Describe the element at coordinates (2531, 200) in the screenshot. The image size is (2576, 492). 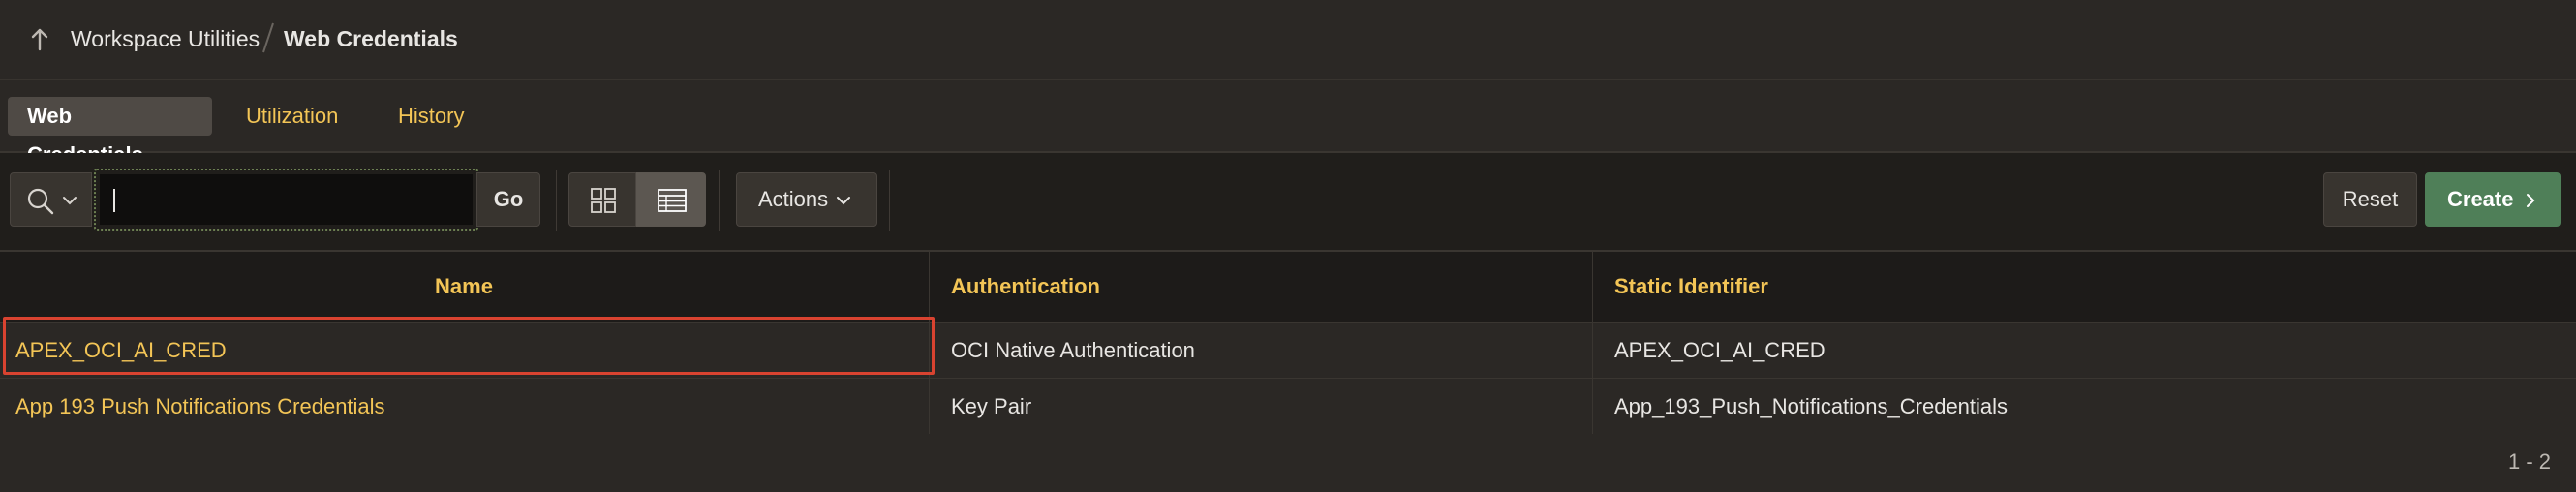
I see `chevron-right-icon` at that location.